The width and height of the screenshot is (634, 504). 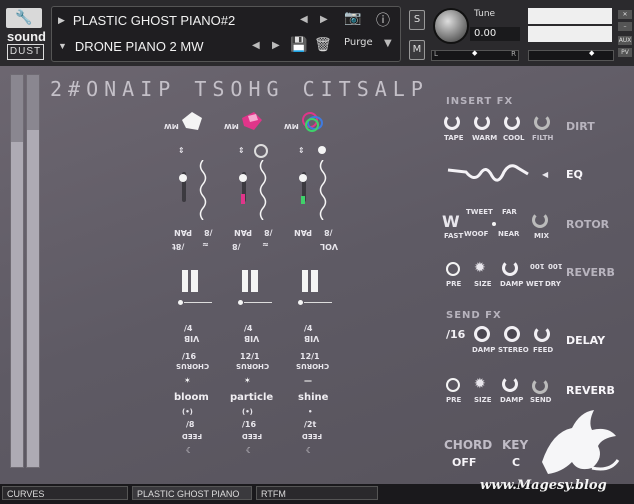 I want to click on volume-handle-icon: ◆, so click(x=591, y=53).